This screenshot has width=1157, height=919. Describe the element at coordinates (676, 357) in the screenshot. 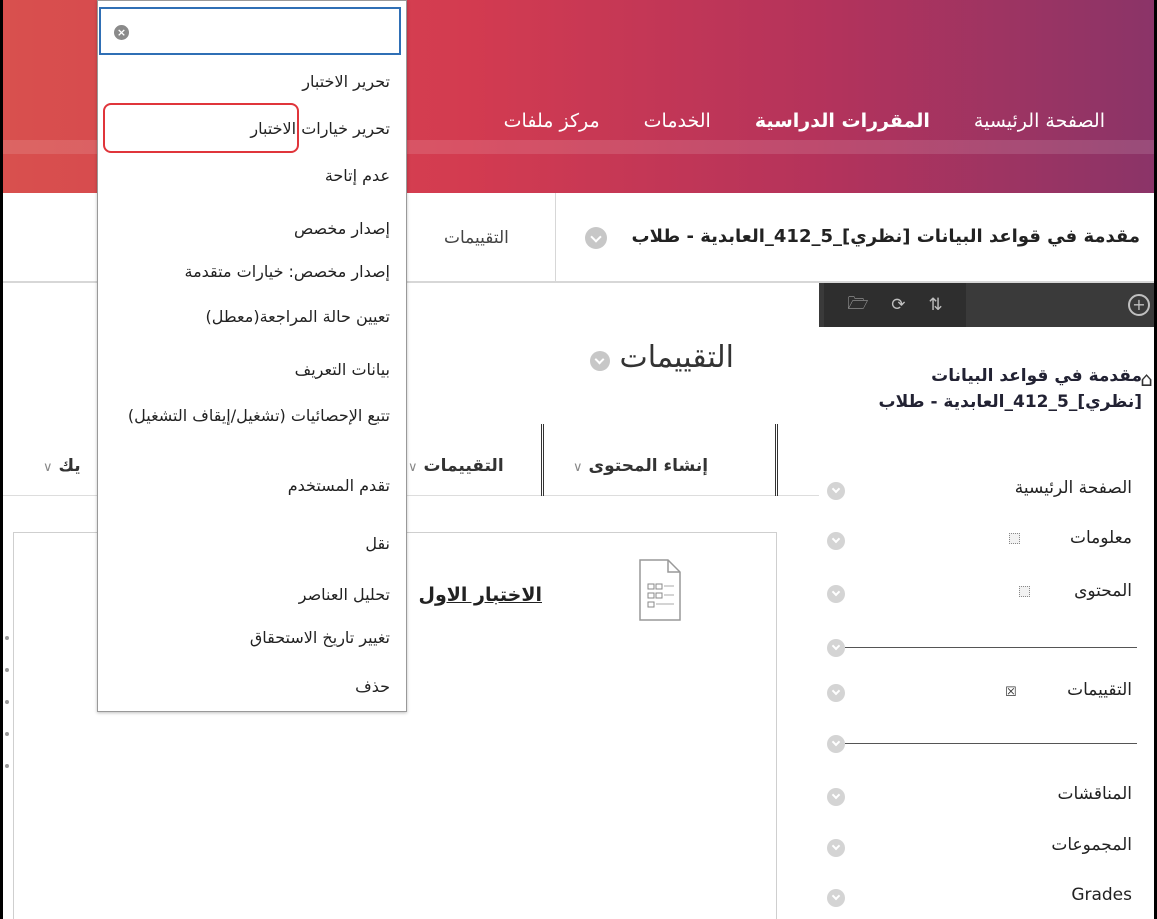

I see `page-title: التقييمات` at that location.